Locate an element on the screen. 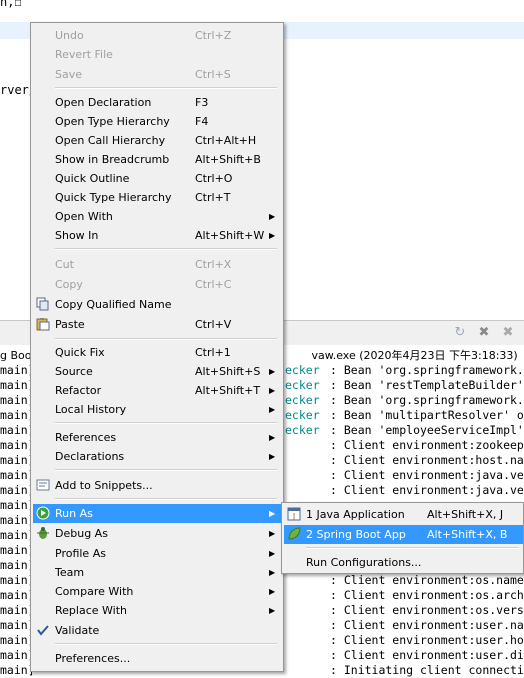  menu-item-shortcut: Ctrl+S is located at coordinates (213, 74).